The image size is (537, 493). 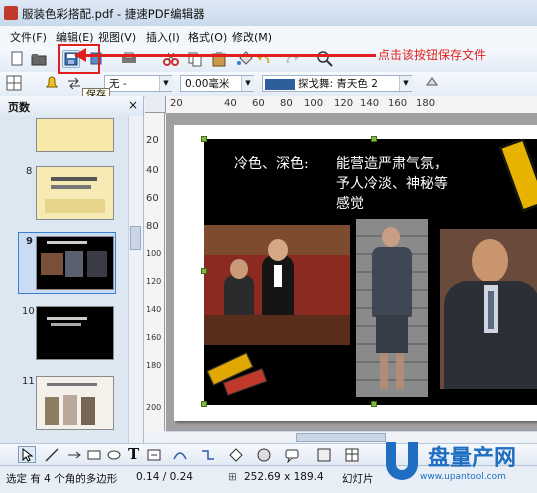 I want to click on watermark-logo: 盘量产网 www.upantool.com, so click(x=458, y=463).